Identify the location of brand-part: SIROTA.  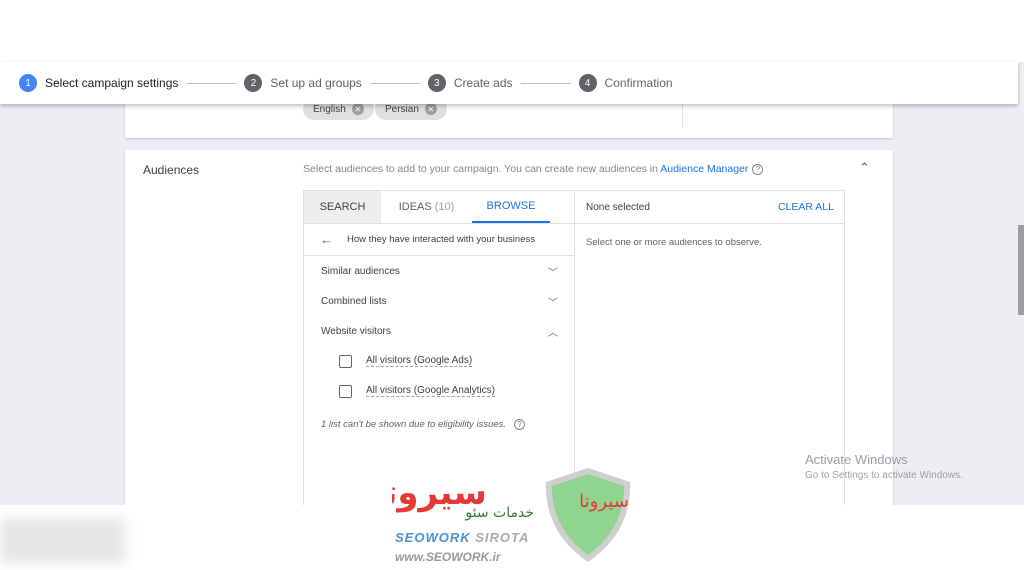
(502, 537).